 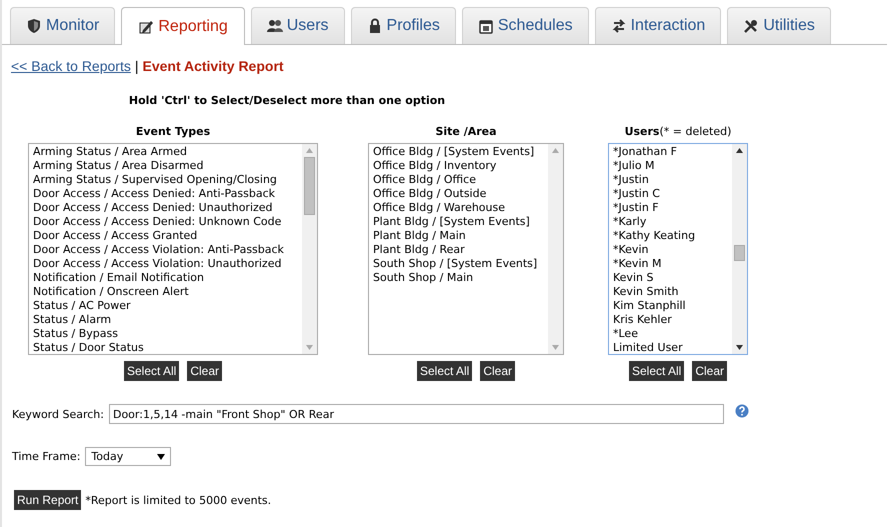 What do you see at coordinates (672, 180) in the screenshot?
I see `list-option: *Justin` at bounding box center [672, 180].